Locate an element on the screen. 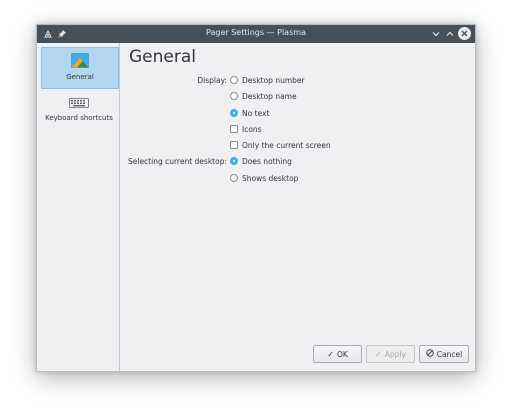 This screenshot has width=509, height=416. close-icon is located at coordinates (464, 33).